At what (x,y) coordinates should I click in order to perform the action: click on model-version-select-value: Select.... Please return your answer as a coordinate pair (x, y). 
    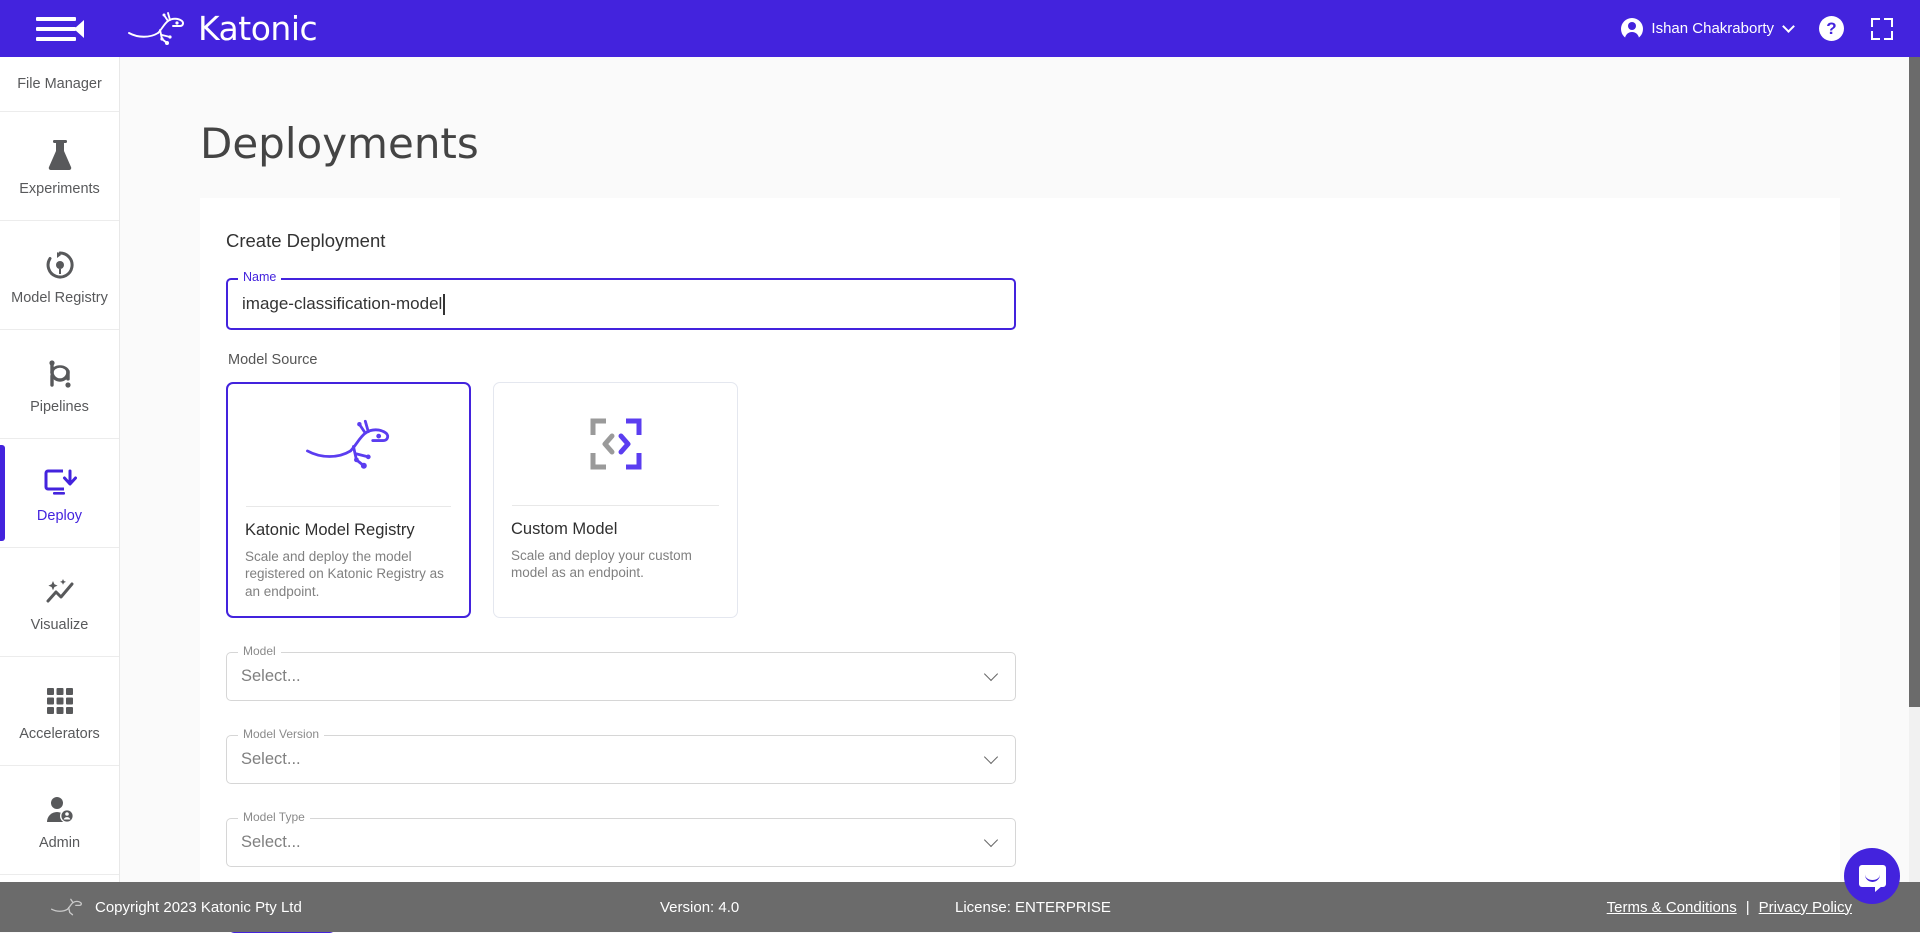
    Looking at the image, I should click on (271, 759).